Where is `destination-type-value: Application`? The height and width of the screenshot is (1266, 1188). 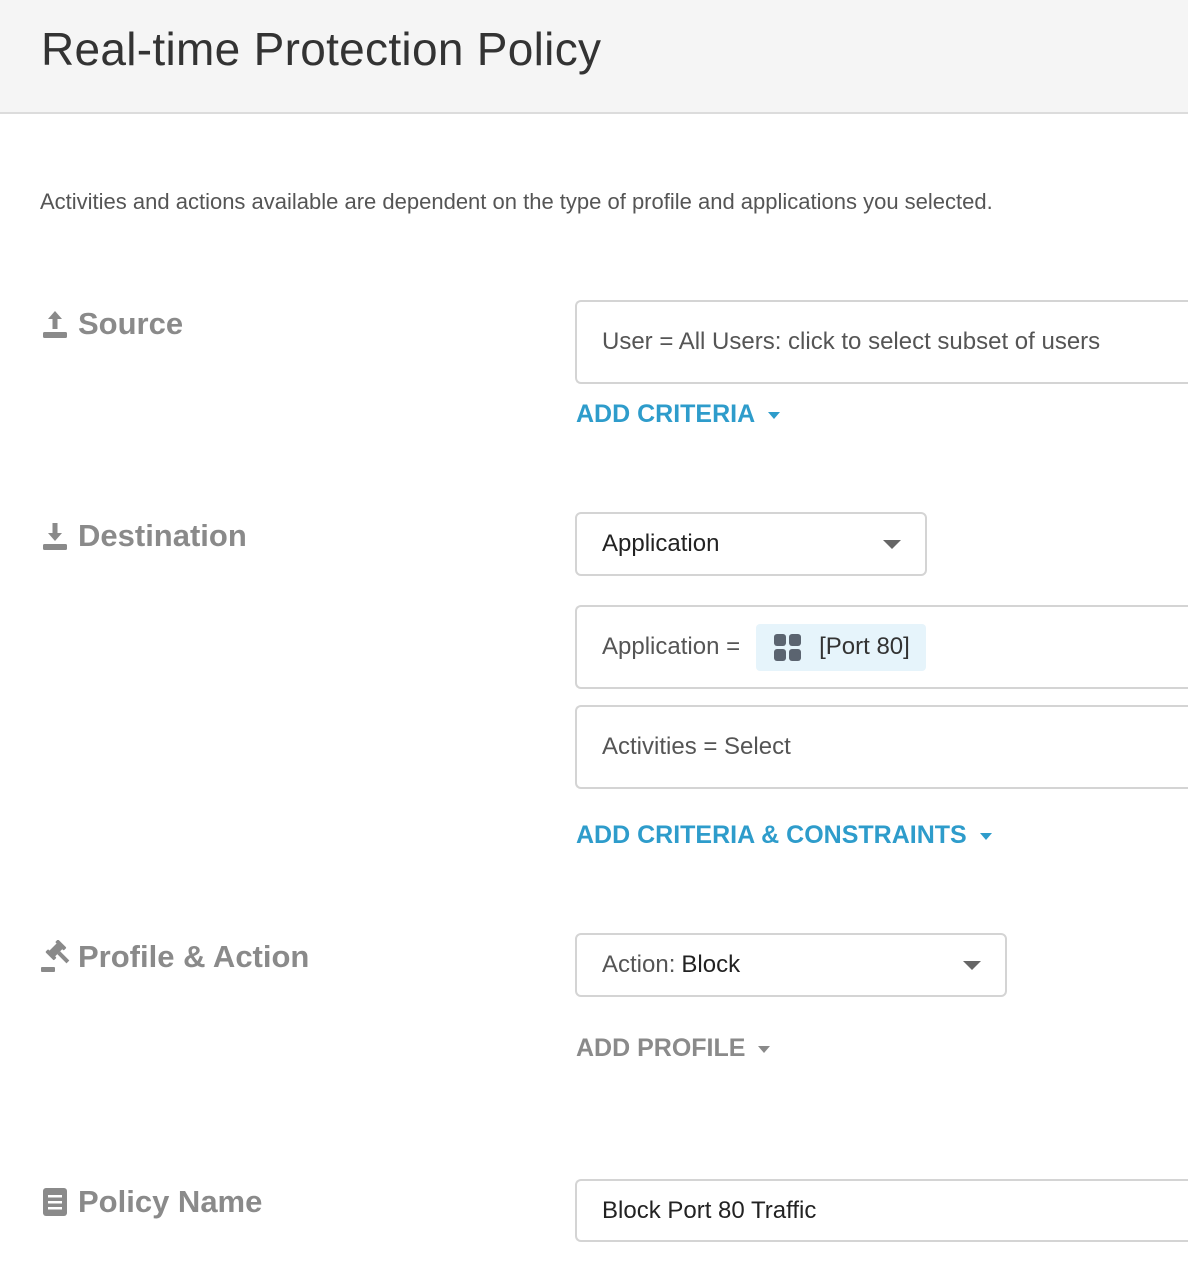 destination-type-value: Application is located at coordinates (661, 543).